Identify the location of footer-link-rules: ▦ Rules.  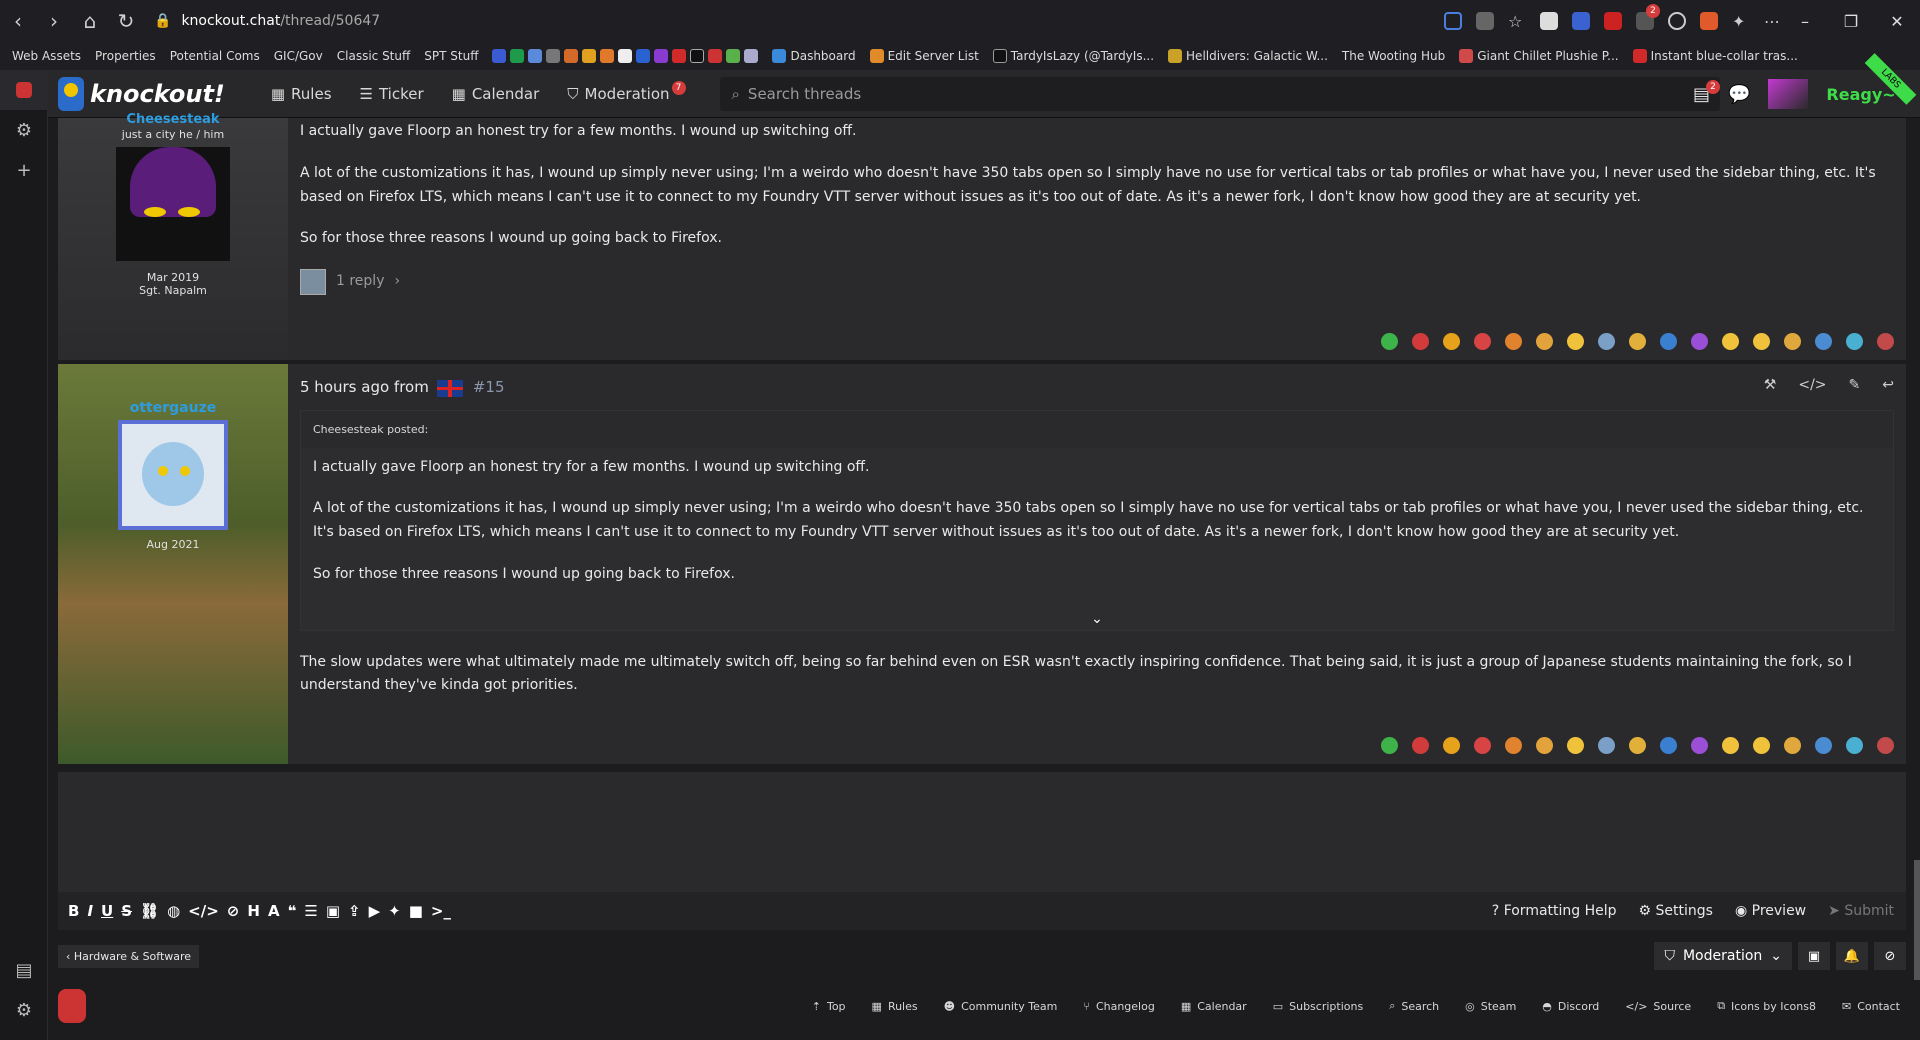
(895, 1006).